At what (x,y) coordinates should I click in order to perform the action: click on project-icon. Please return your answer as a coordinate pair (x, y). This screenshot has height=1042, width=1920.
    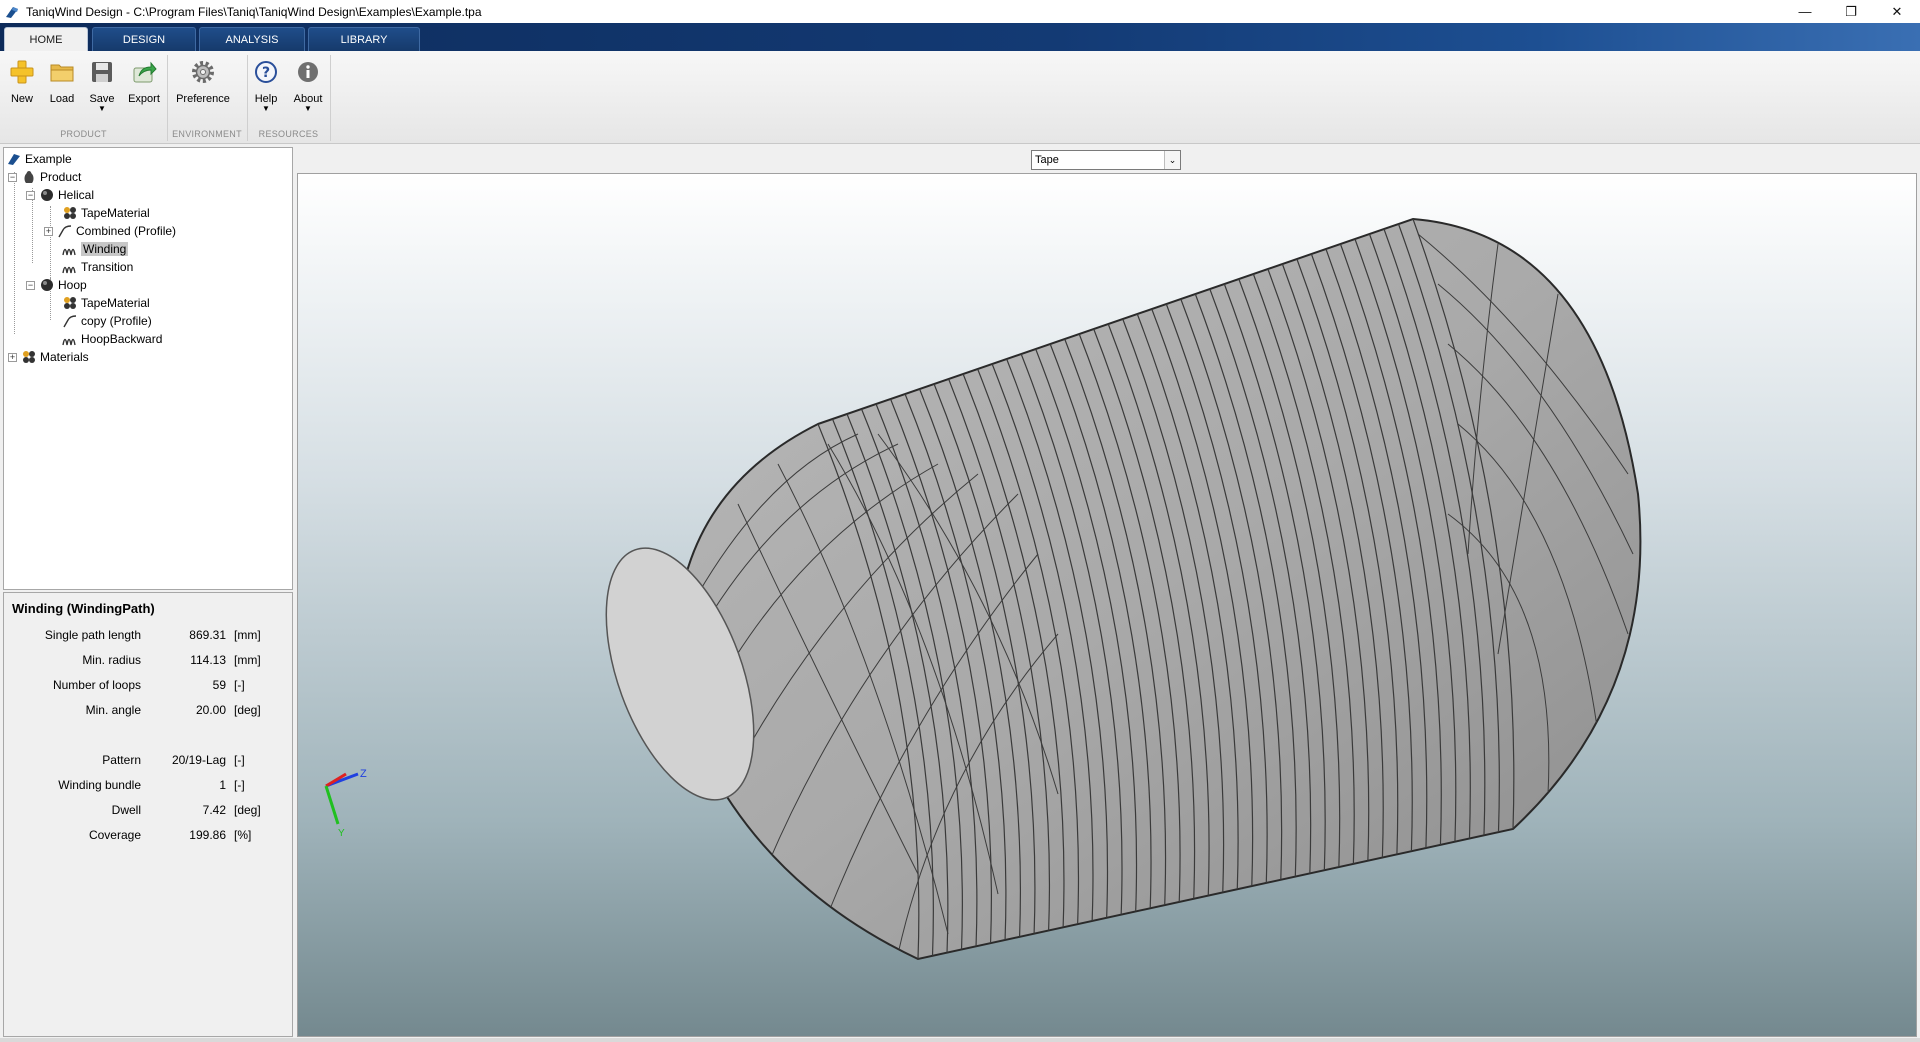
    Looking at the image, I should click on (14, 159).